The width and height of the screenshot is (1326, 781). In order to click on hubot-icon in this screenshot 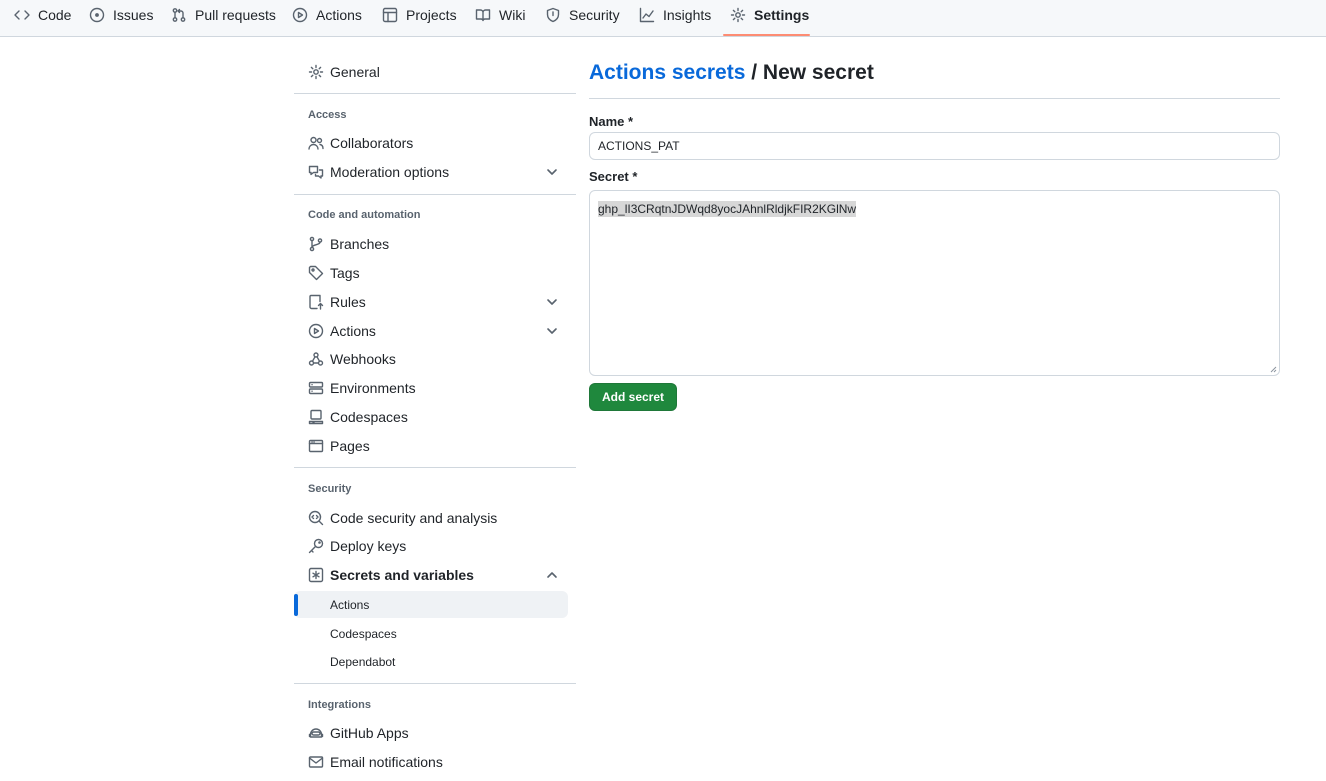, I will do `click(316, 733)`.